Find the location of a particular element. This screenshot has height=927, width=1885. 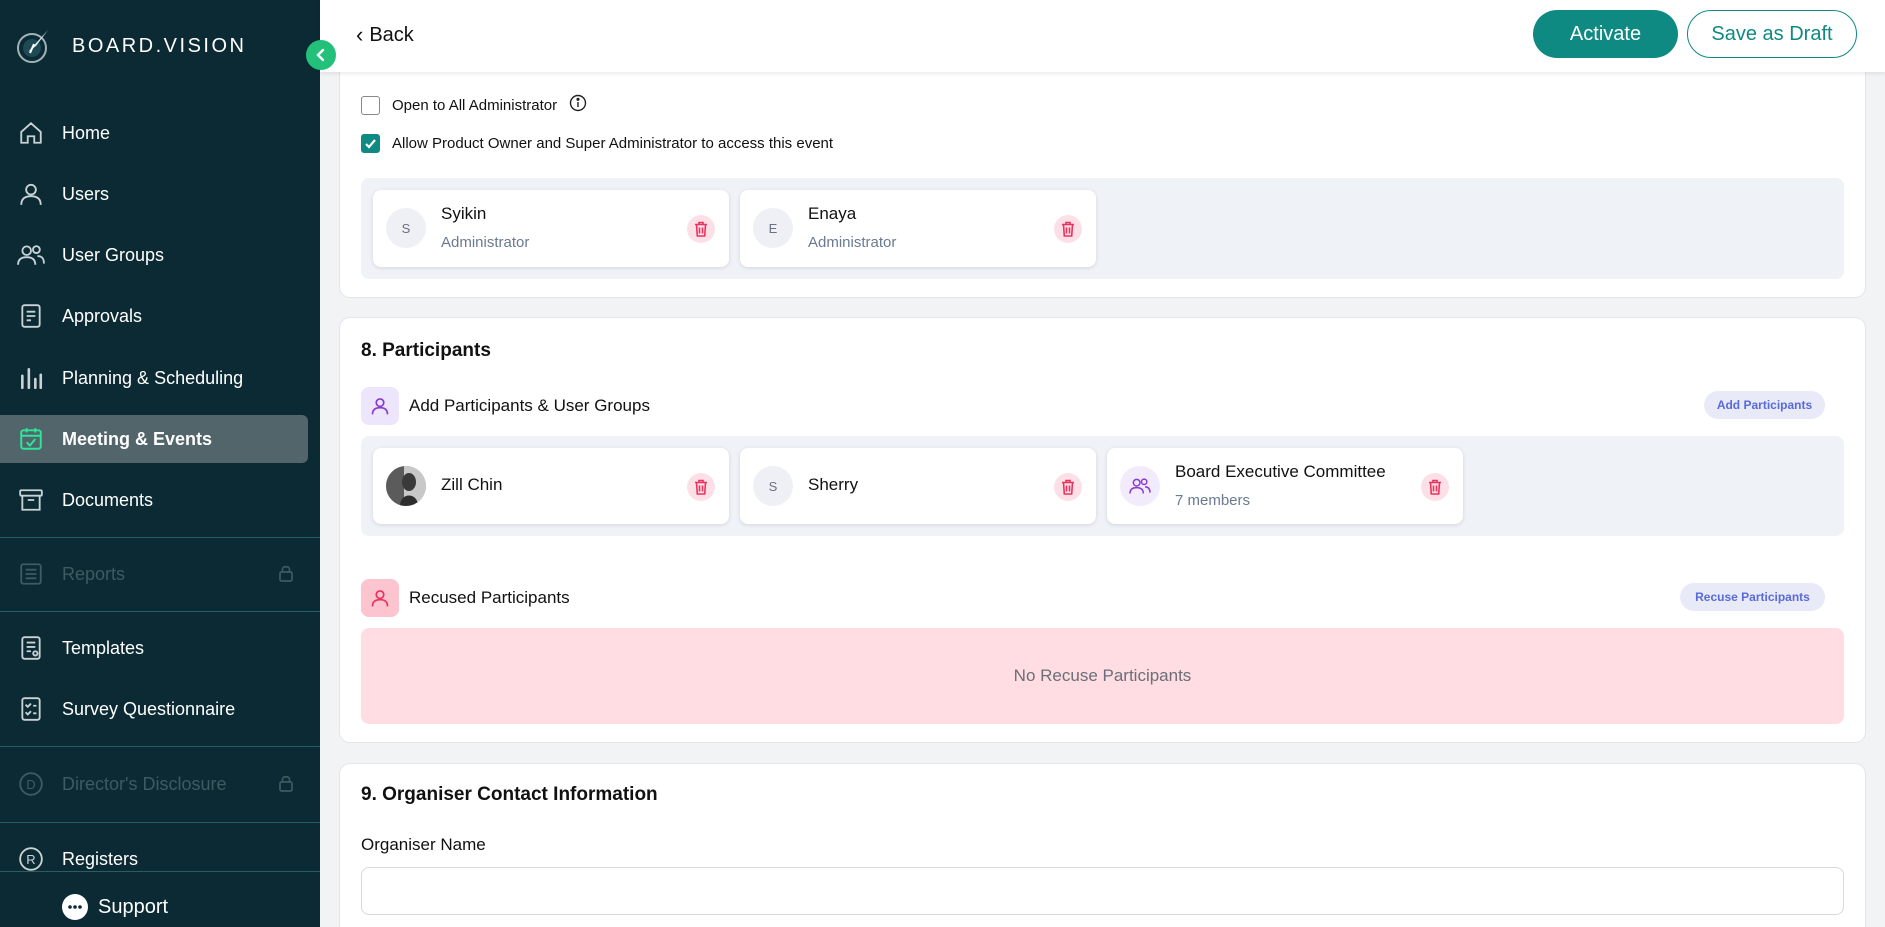

collapse-sidebar-button is located at coordinates (321, 55).